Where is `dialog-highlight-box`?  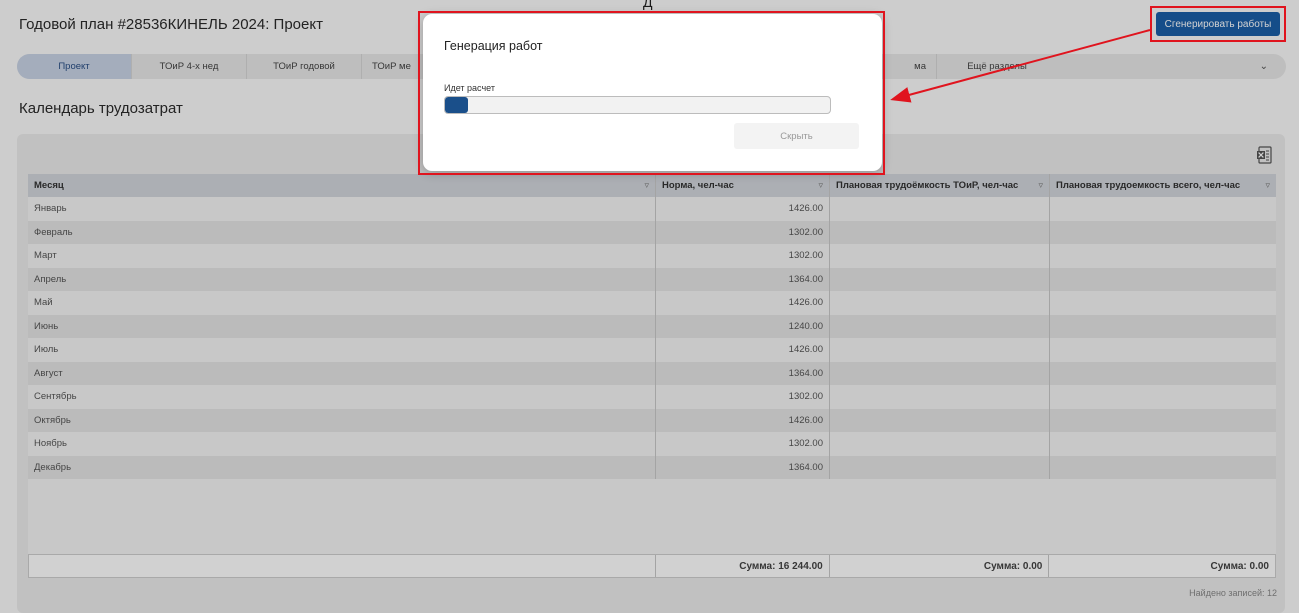
dialog-highlight-box is located at coordinates (651, 93).